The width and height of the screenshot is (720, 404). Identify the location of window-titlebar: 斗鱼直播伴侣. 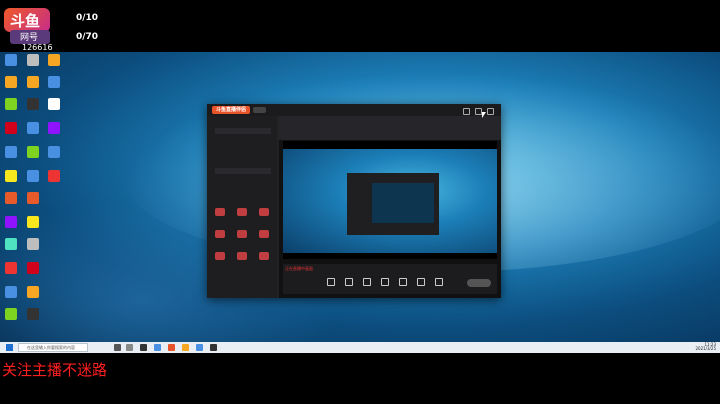
(354, 110).